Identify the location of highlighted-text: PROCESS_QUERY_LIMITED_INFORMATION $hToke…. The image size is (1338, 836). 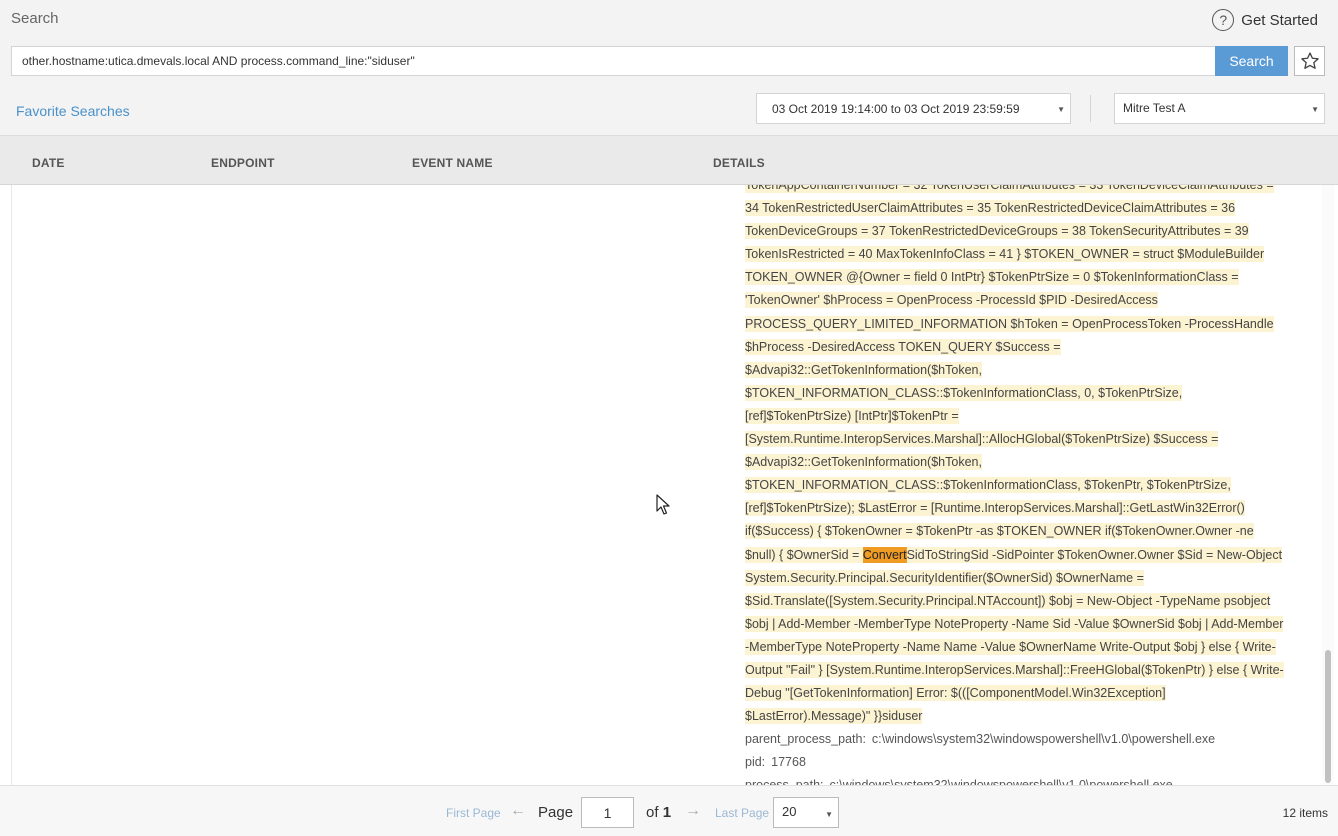
(1009, 323).